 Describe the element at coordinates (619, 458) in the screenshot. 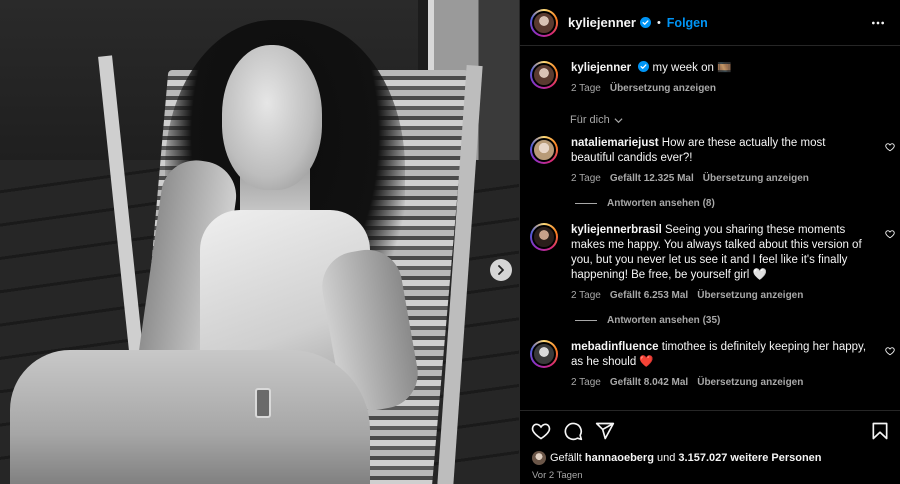

I see `liker-username: hannaoeberg` at that location.